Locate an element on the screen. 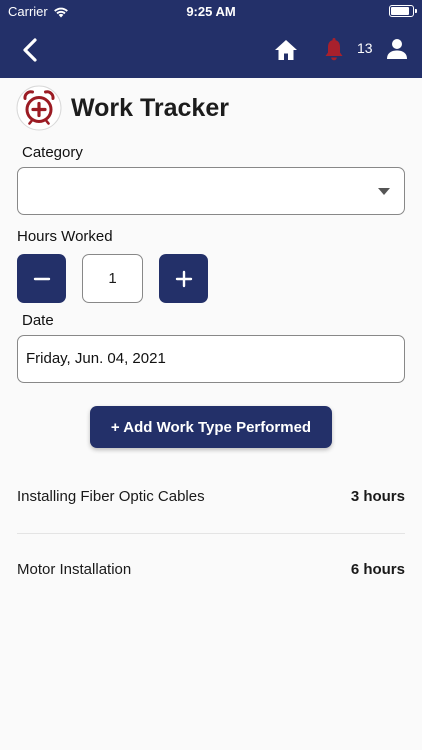 This screenshot has width=422, height=750. work-entry-hours: 3 hours is located at coordinates (377, 496).